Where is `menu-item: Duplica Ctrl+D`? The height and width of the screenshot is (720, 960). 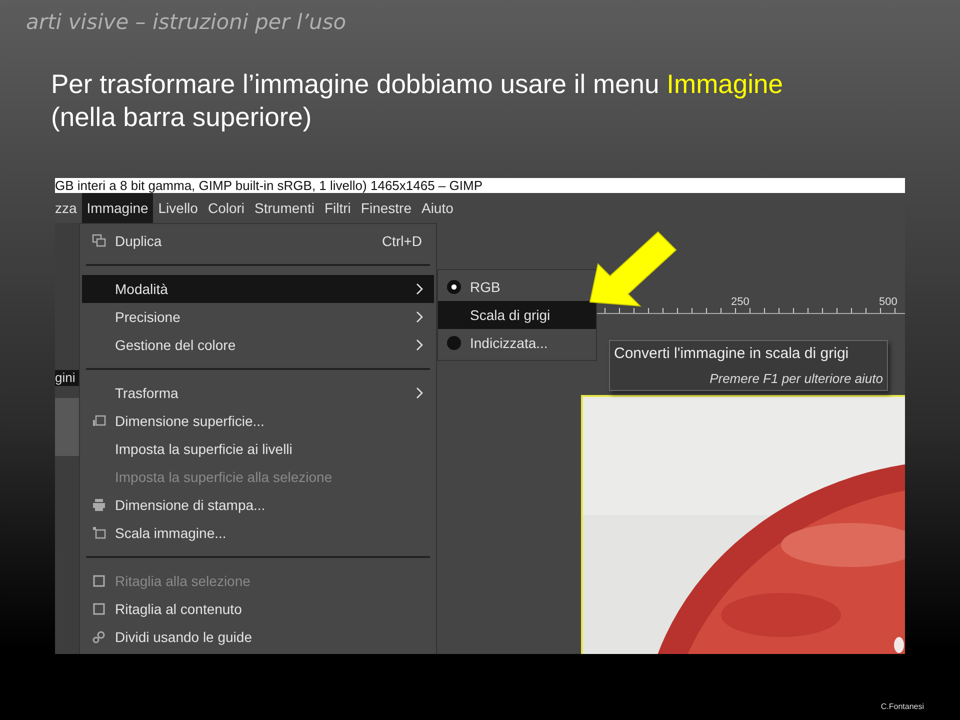 menu-item: Duplica Ctrl+D is located at coordinates (258, 241).